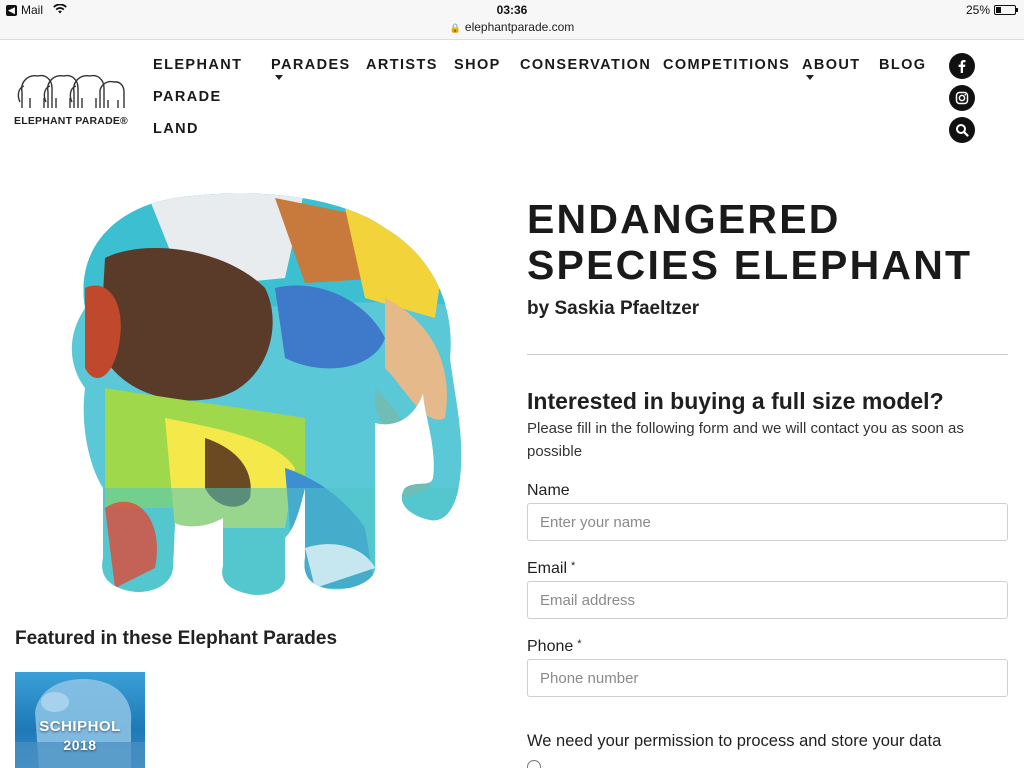 The height and width of the screenshot is (768, 1024). What do you see at coordinates (998, 10) in the screenshot?
I see `battery-fill` at bounding box center [998, 10].